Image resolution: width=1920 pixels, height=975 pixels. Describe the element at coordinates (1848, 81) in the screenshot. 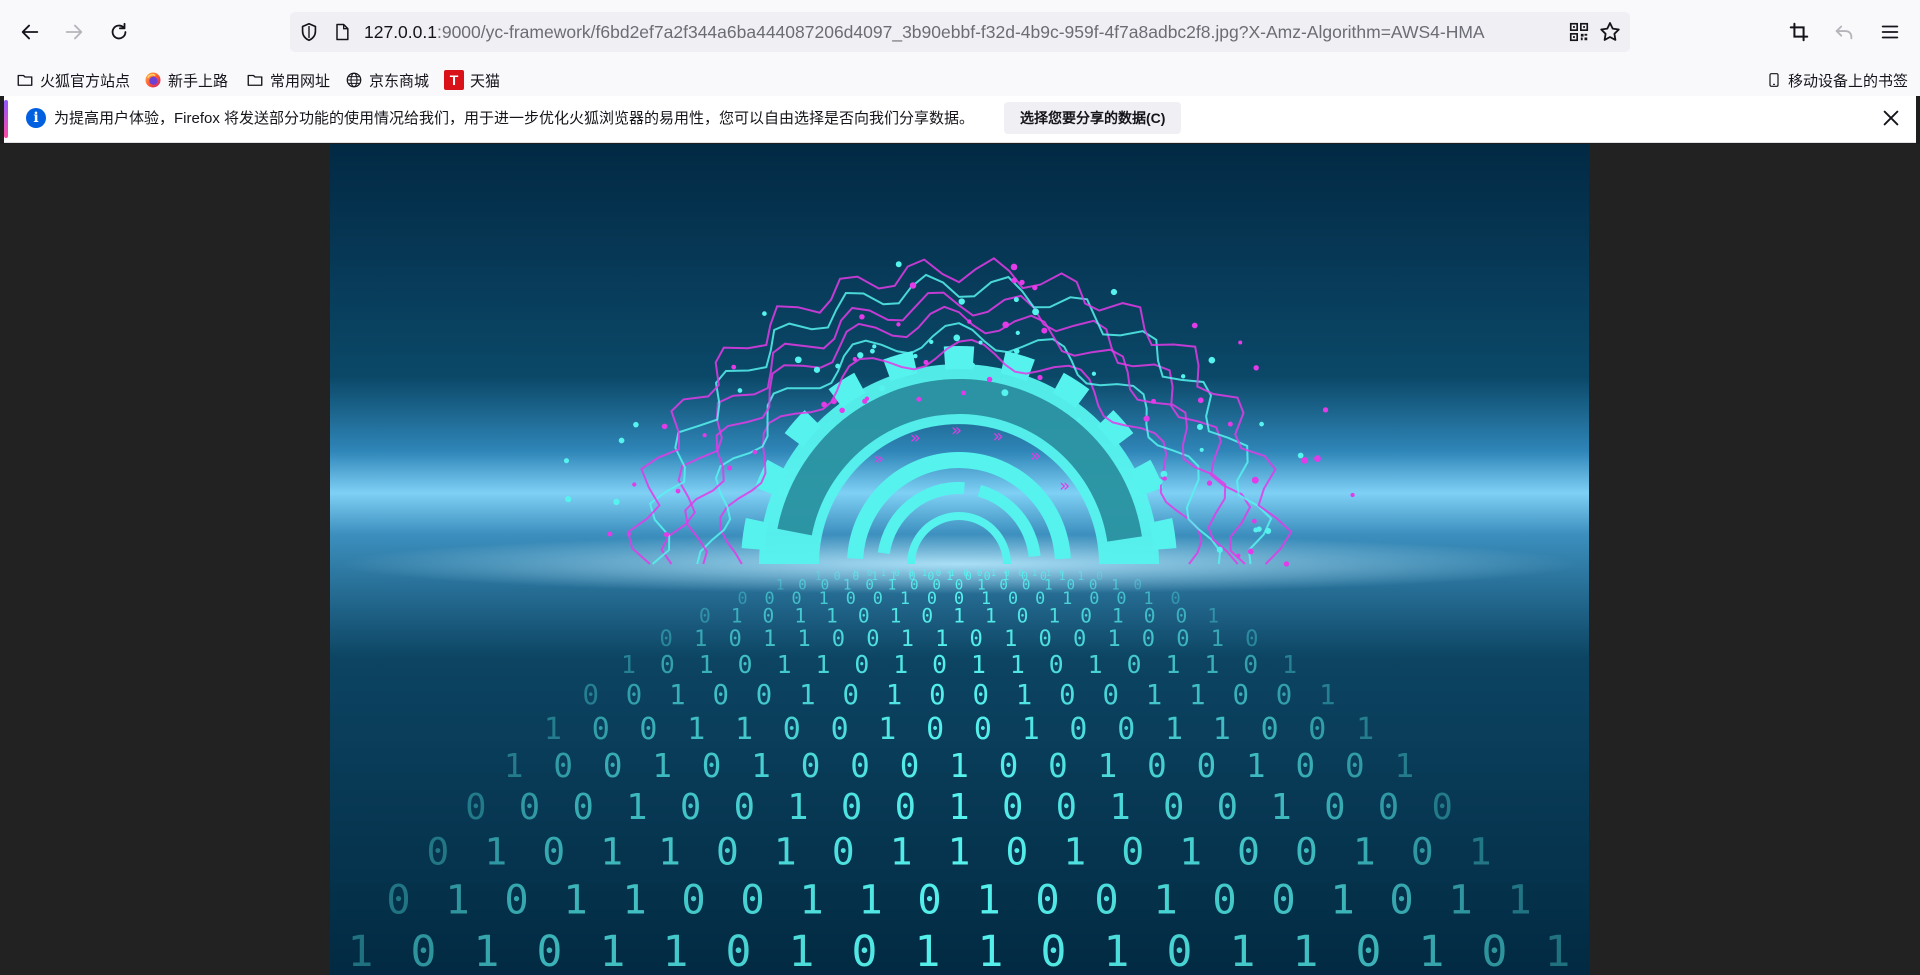

I see `mobile-bookmarks-label: 移动设备上的书签` at that location.